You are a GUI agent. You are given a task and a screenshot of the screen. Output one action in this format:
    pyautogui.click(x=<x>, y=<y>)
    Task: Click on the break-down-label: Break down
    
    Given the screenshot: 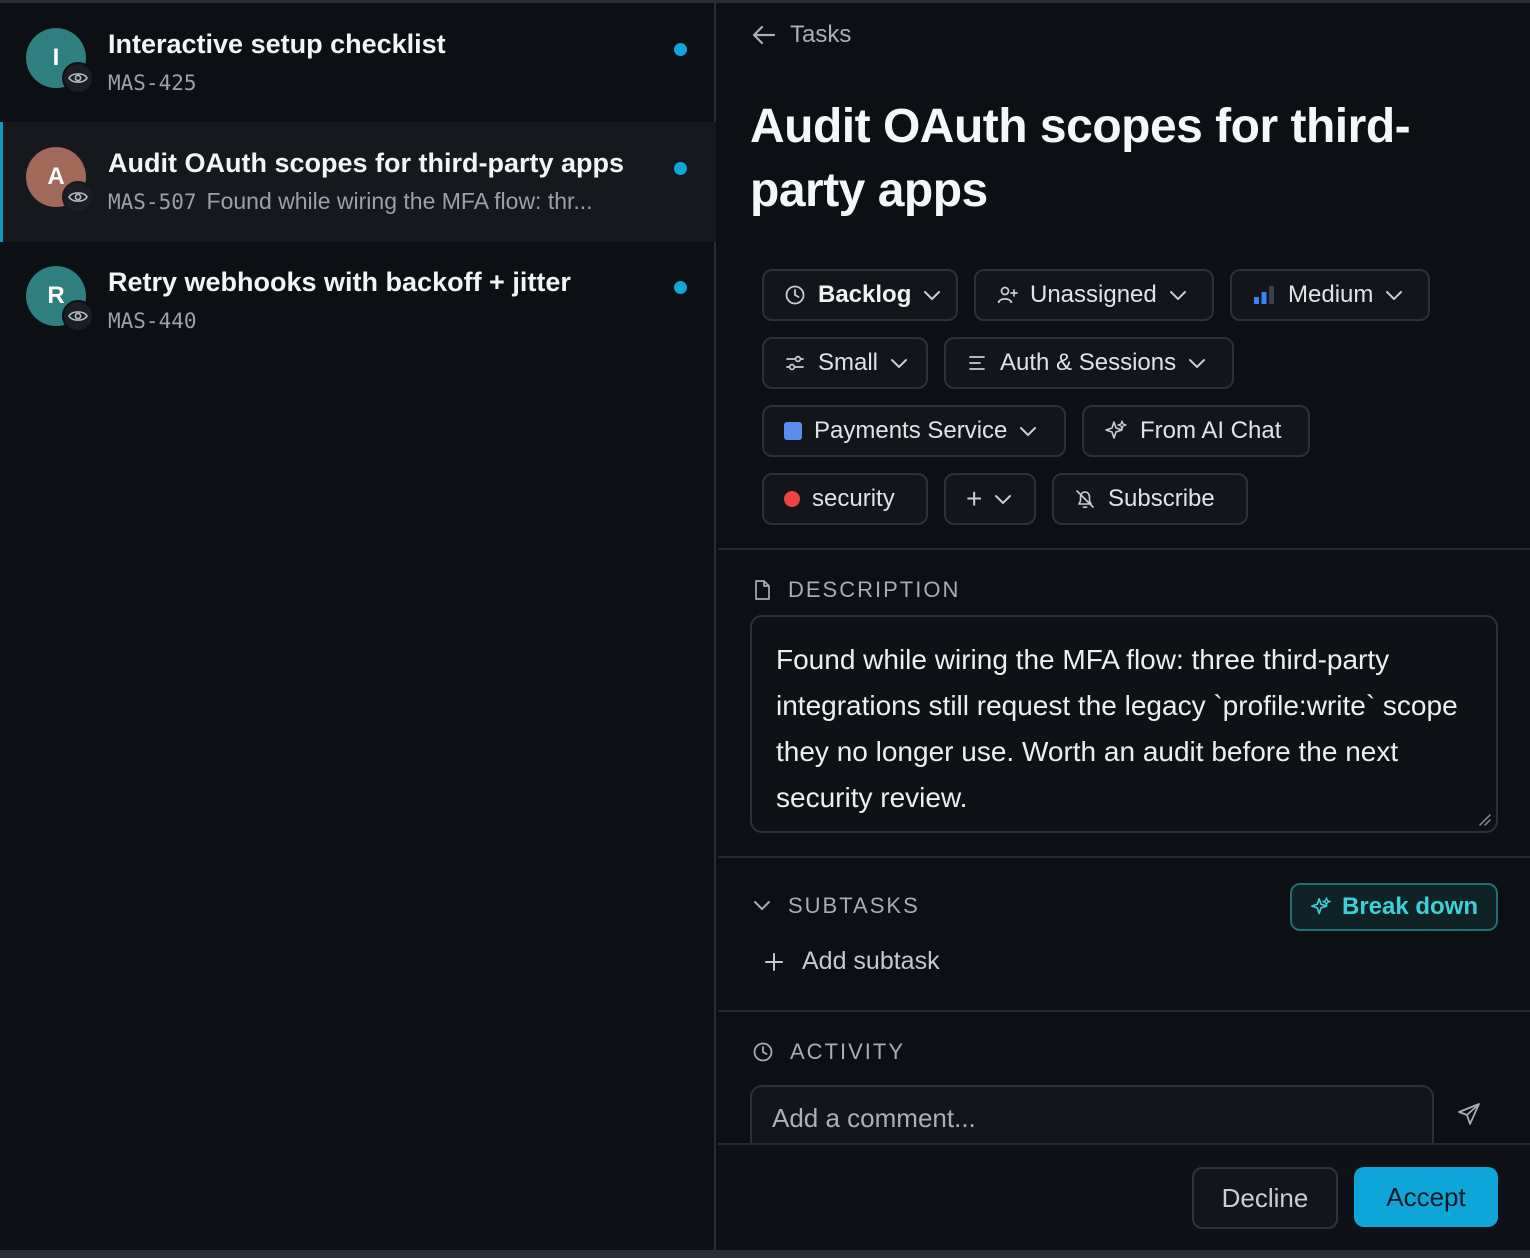 What is the action you would take?
    pyautogui.click(x=1410, y=906)
    